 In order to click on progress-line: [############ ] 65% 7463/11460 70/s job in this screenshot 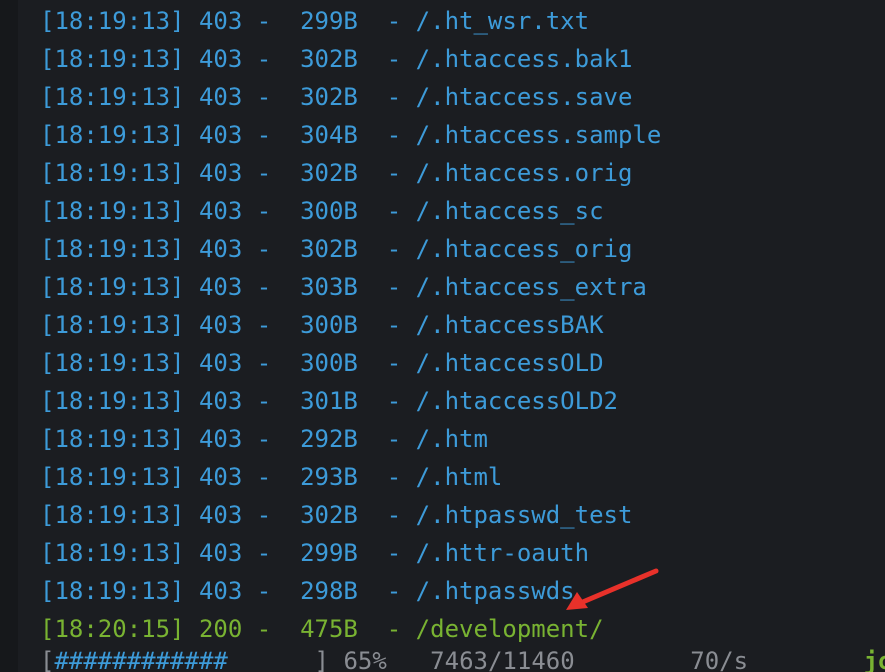, I will do `click(462, 657)`.